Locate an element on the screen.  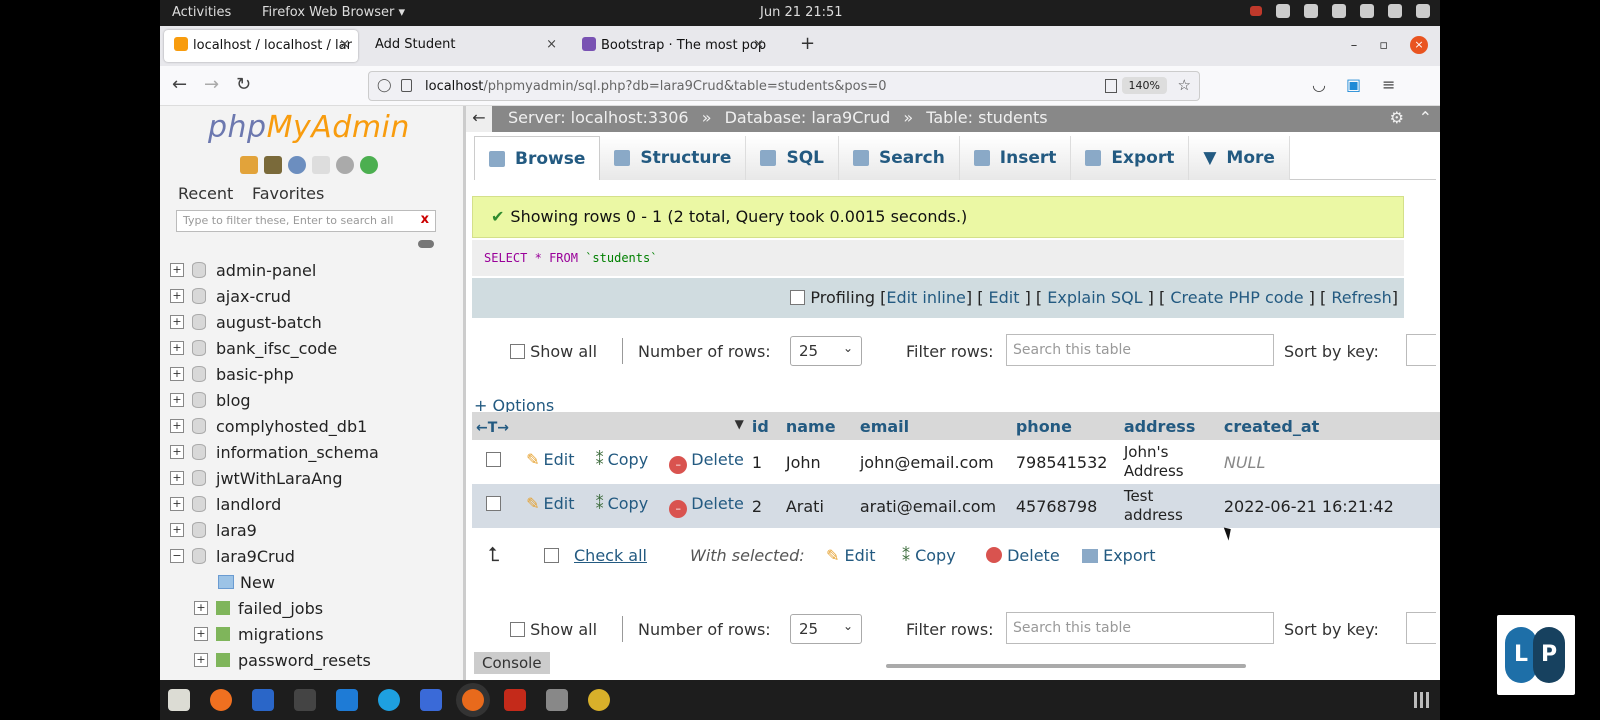
cell-name: John is located at coordinates (818, 462).